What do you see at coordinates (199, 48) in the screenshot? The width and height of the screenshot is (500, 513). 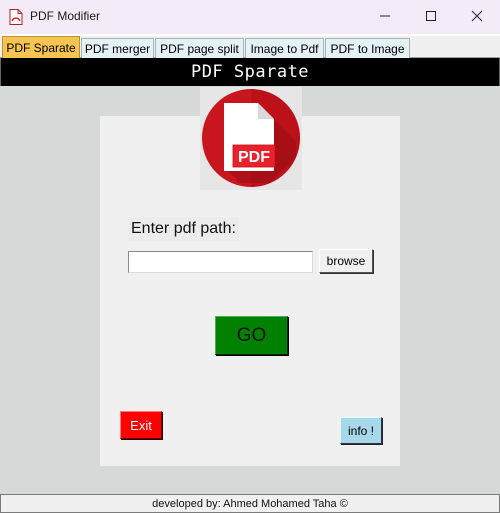 I see `tab-pdf-page-split: PDF page split` at bounding box center [199, 48].